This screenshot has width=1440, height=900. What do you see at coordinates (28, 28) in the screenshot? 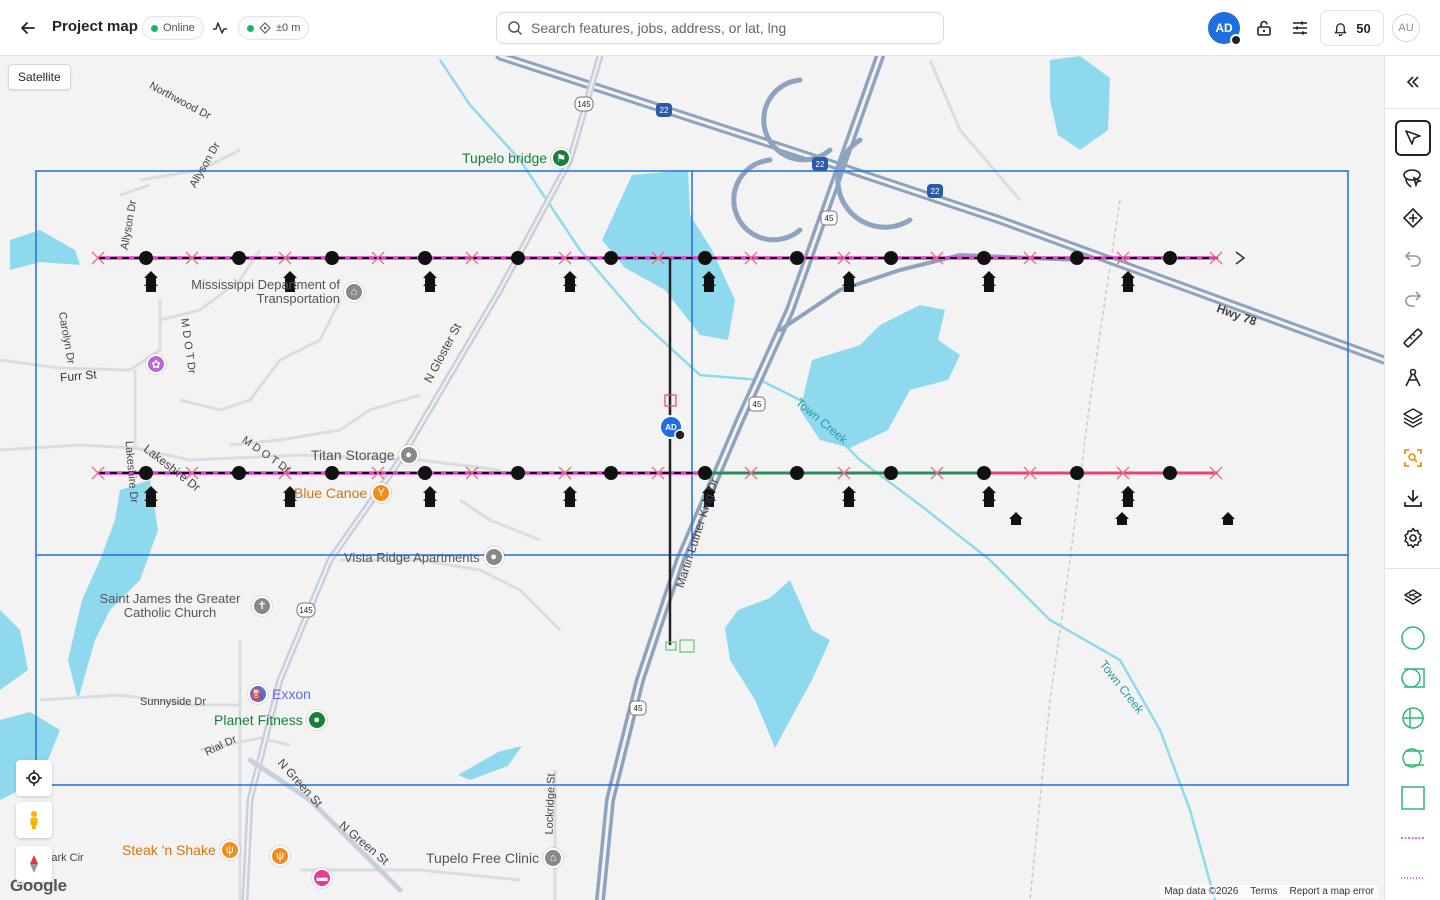
I see `back-button` at bounding box center [28, 28].